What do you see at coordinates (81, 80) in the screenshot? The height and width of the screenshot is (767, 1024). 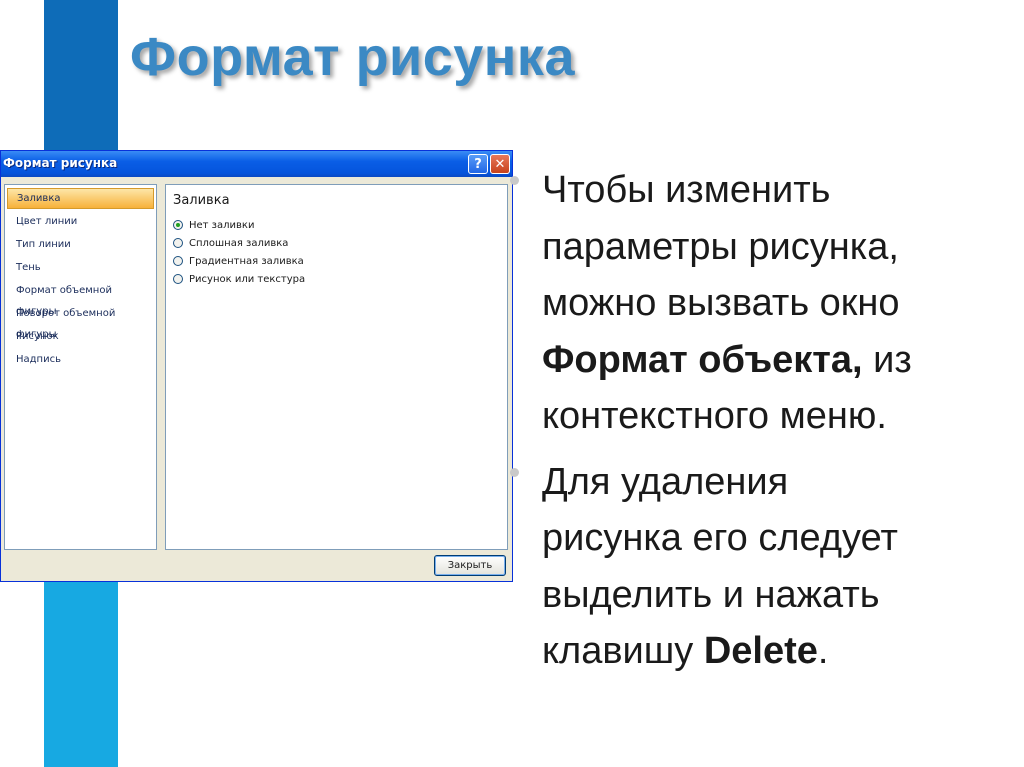 I see `decorative-stripe-top` at bounding box center [81, 80].